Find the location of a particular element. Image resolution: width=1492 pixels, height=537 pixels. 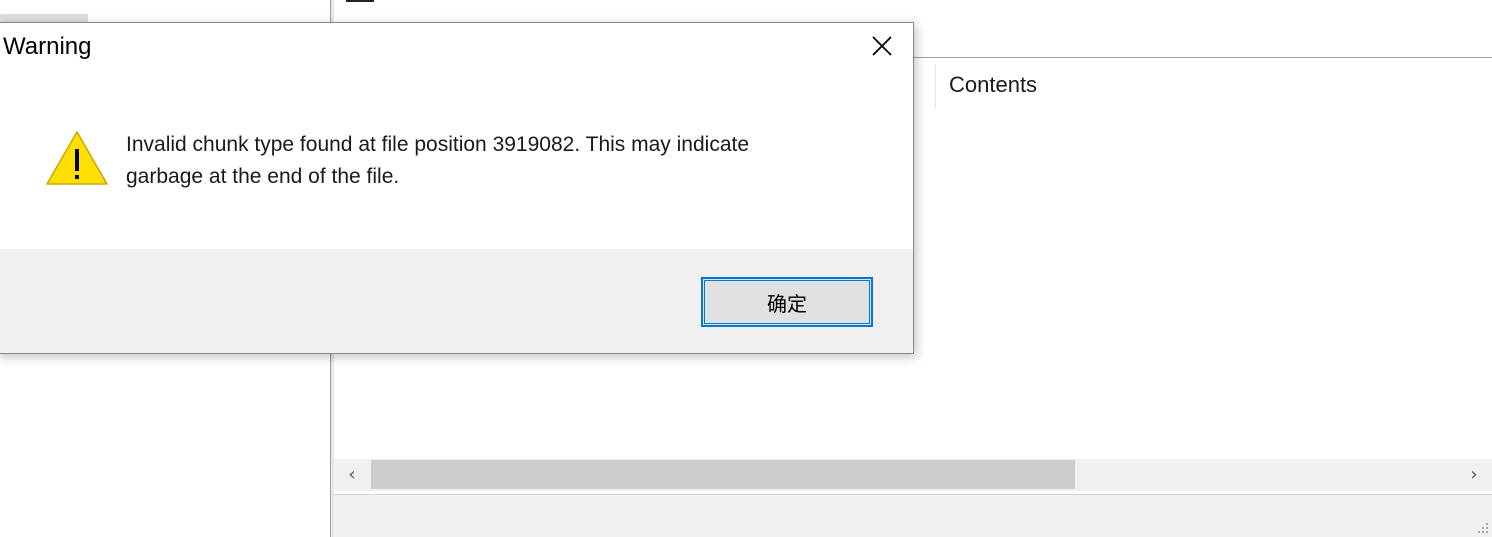

warning-icon is located at coordinates (77, 158).